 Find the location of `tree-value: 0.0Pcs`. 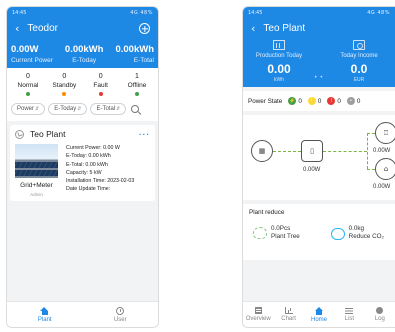

tree-value: 0.0Pcs is located at coordinates (281, 228).